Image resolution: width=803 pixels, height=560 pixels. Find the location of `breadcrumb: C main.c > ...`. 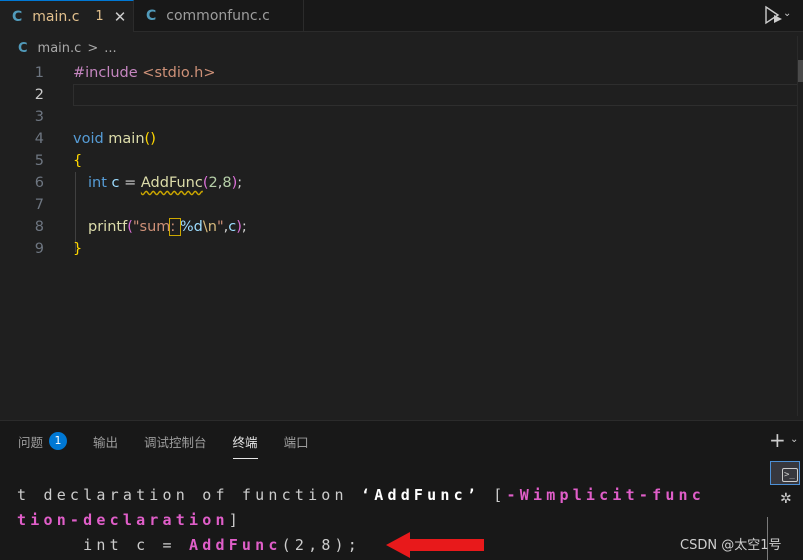

breadcrumb: C main.c > ... is located at coordinates (67, 48).